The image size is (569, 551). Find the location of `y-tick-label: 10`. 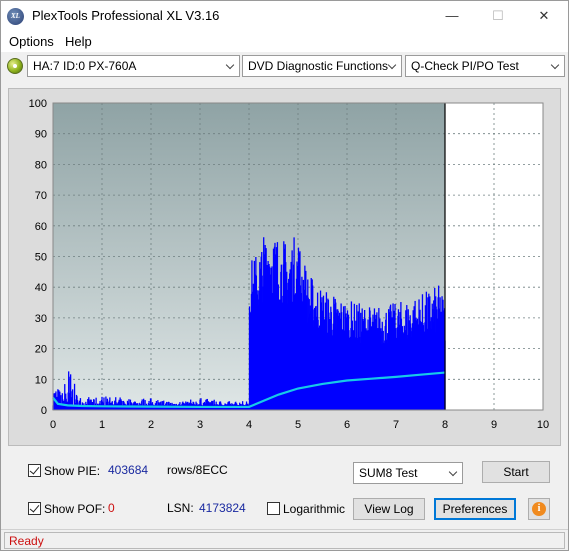

y-tick-label: 10 is located at coordinates (41, 380).